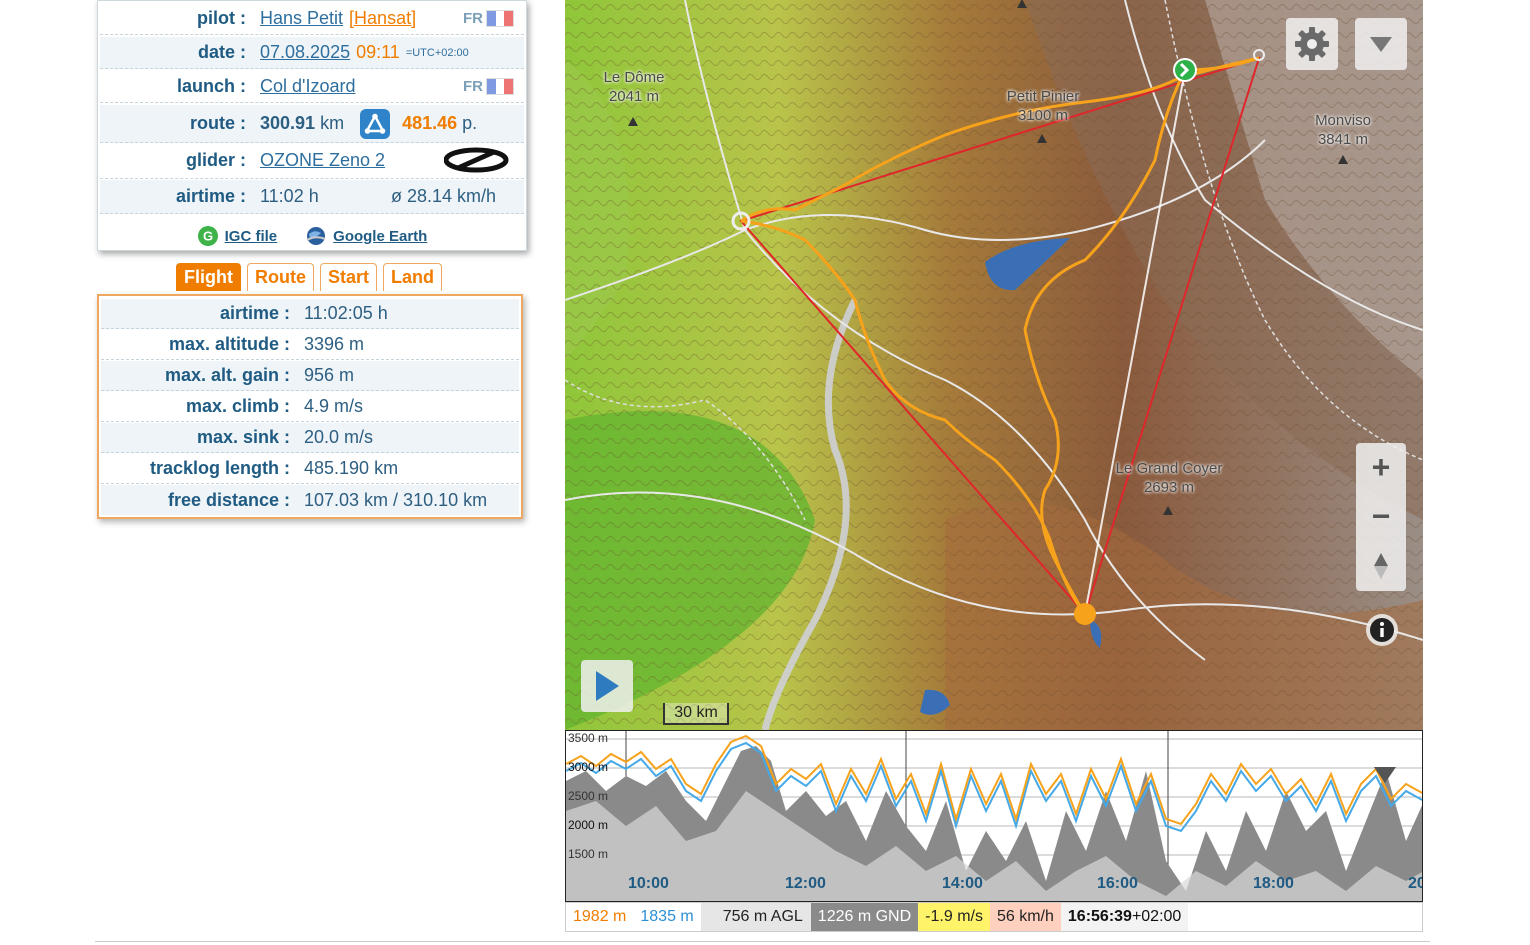  What do you see at coordinates (805, 883) in the screenshot?
I see `x-tick-label: 12:00` at bounding box center [805, 883].